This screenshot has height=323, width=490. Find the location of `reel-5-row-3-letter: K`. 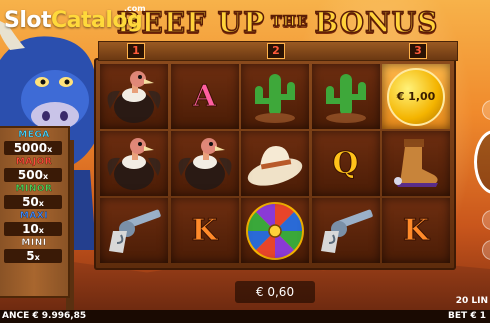

reel-5-row-3-letter: K is located at coordinates (416, 230).